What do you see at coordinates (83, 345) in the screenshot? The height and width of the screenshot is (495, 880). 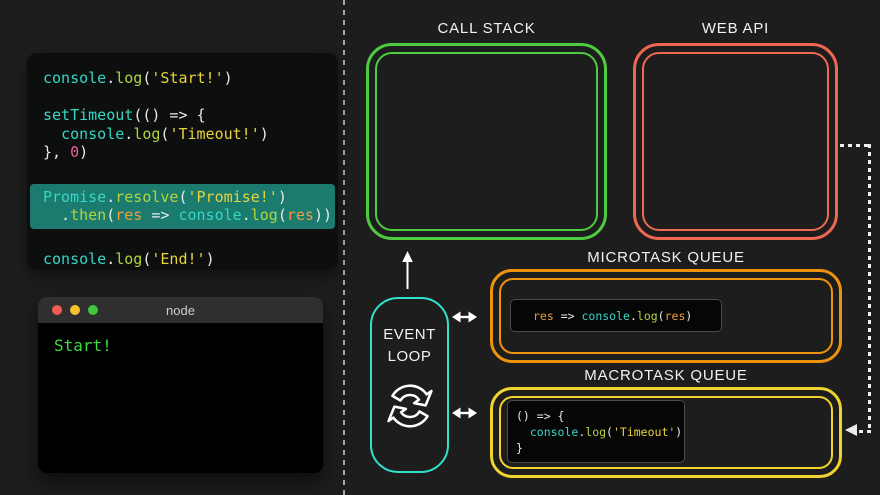 I see `terminal-output-line: Start!` at bounding box center [83, 345].